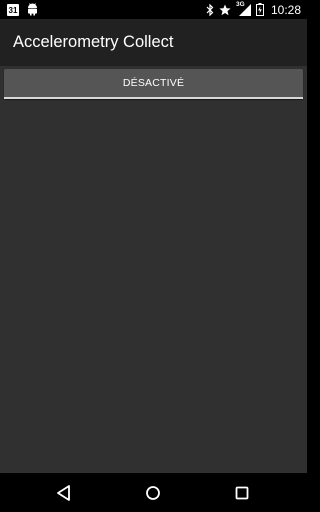 The image size is (320, 512). Describe the element at coordinates (22, 9) in the screenshot. I see `notification-icons: 31` at that location.